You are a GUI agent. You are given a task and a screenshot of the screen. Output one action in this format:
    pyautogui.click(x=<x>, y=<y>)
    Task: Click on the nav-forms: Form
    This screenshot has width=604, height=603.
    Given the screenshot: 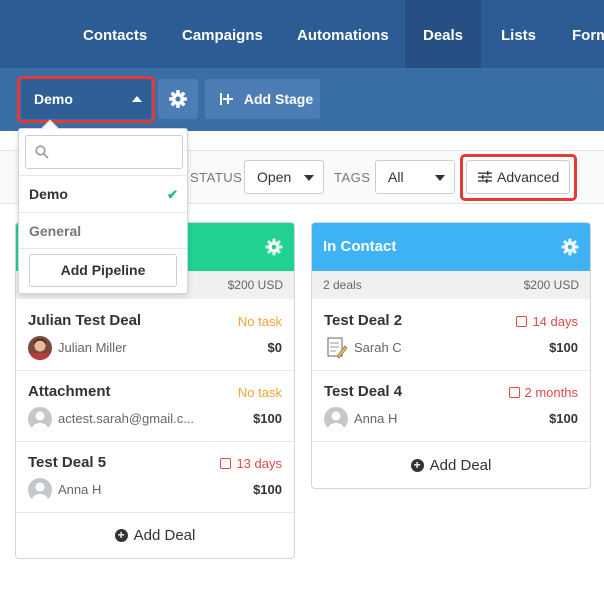 What is the action you would take?
    pyautogui.click(x=588, y=34)
    